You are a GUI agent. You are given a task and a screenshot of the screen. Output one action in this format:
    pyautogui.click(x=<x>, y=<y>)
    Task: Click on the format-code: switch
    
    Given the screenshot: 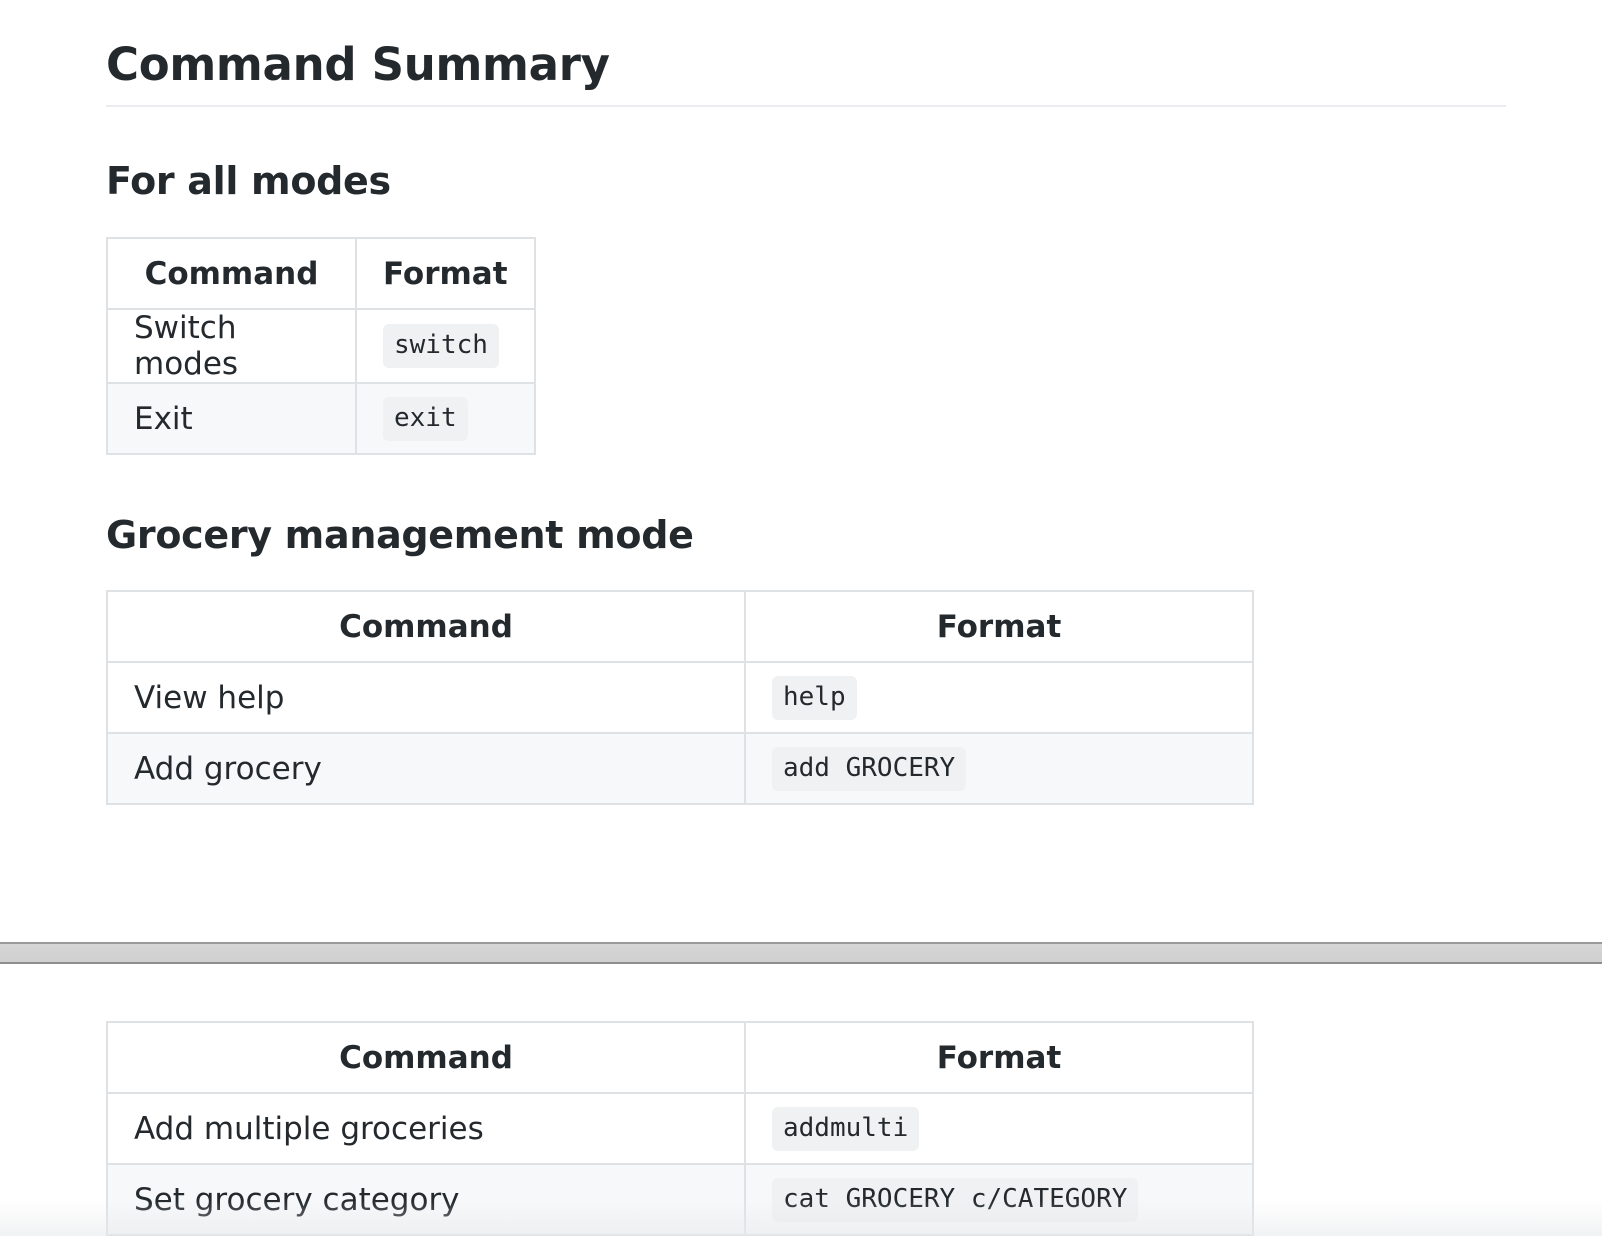 What is the action you would take?
    pyautogui.click(x=441, y=346)
    